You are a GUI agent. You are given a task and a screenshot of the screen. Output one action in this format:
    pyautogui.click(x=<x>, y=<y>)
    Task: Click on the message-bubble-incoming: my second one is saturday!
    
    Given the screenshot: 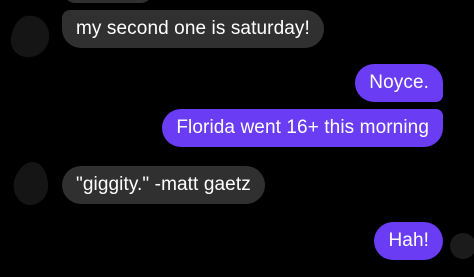 What is the action you would take?
    pyautogui.click(x=193, y=29)
    